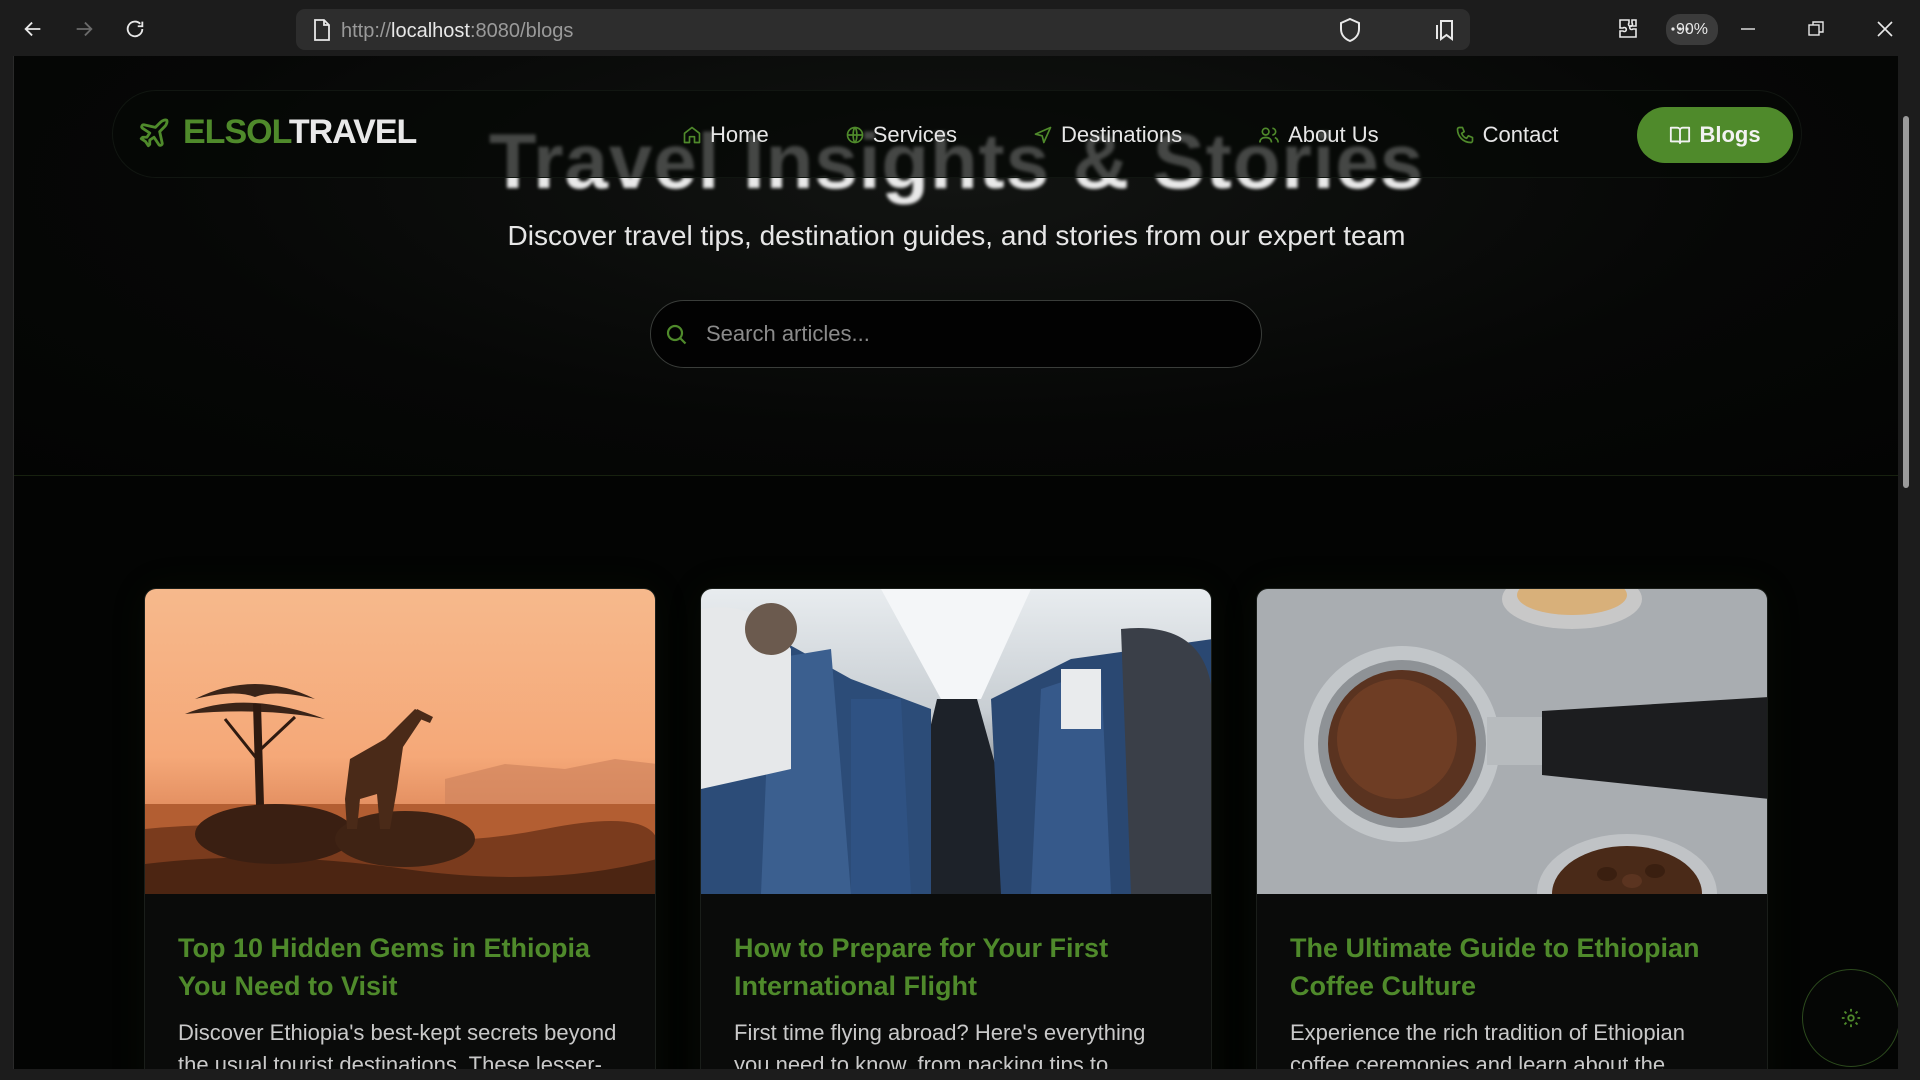 The image size is (1920, 1080). I want to click on post-image-coffee, so click(1512, 741).